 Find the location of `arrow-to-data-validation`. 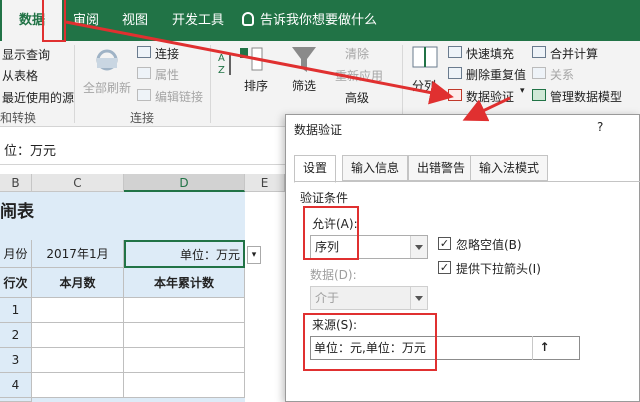

arrow-to-data-validation is located at coordinates (259, 62).